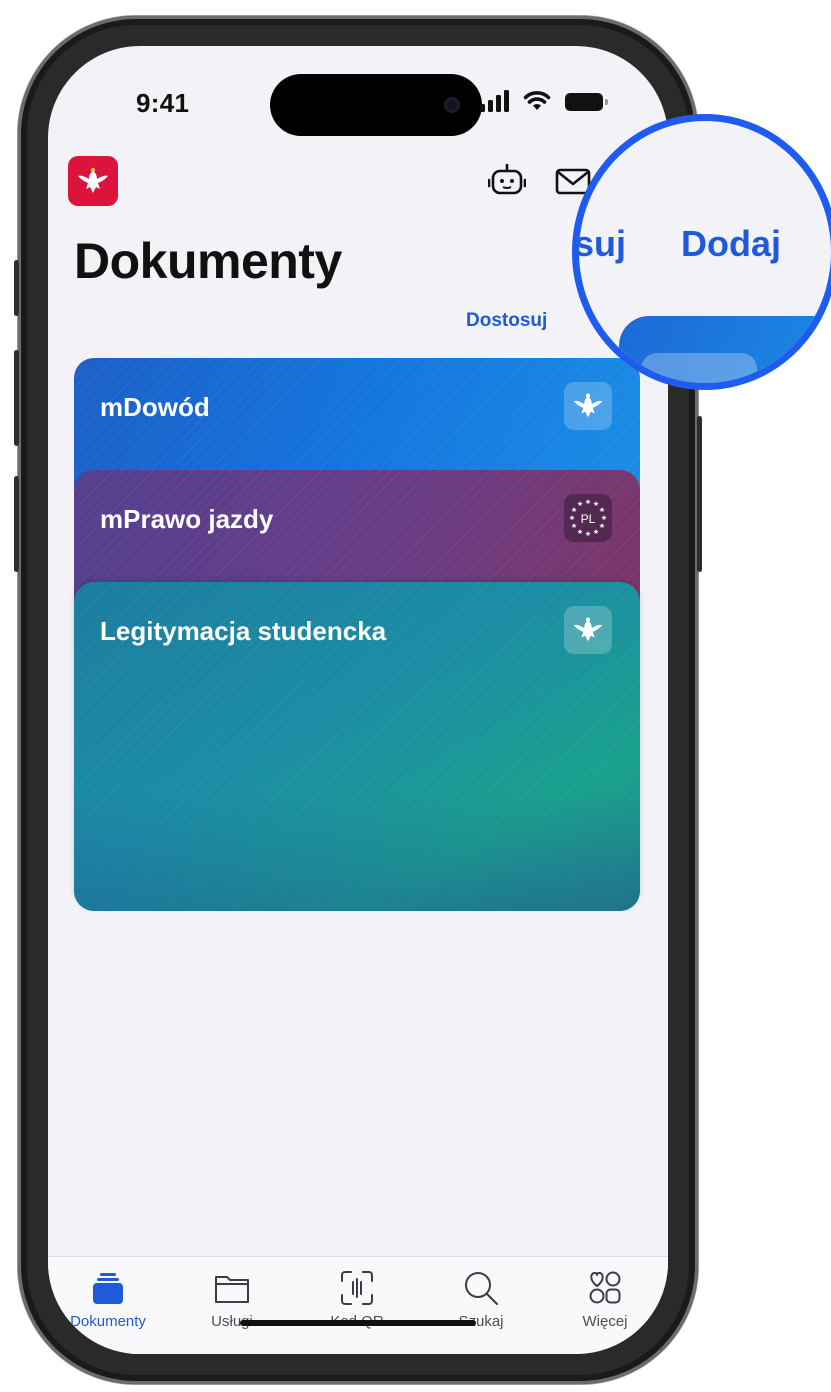  What do you see at coordinates (600, 243) in the screenshot?
I see `magnified-customize-label: suj` at bounding box center [600, 243].